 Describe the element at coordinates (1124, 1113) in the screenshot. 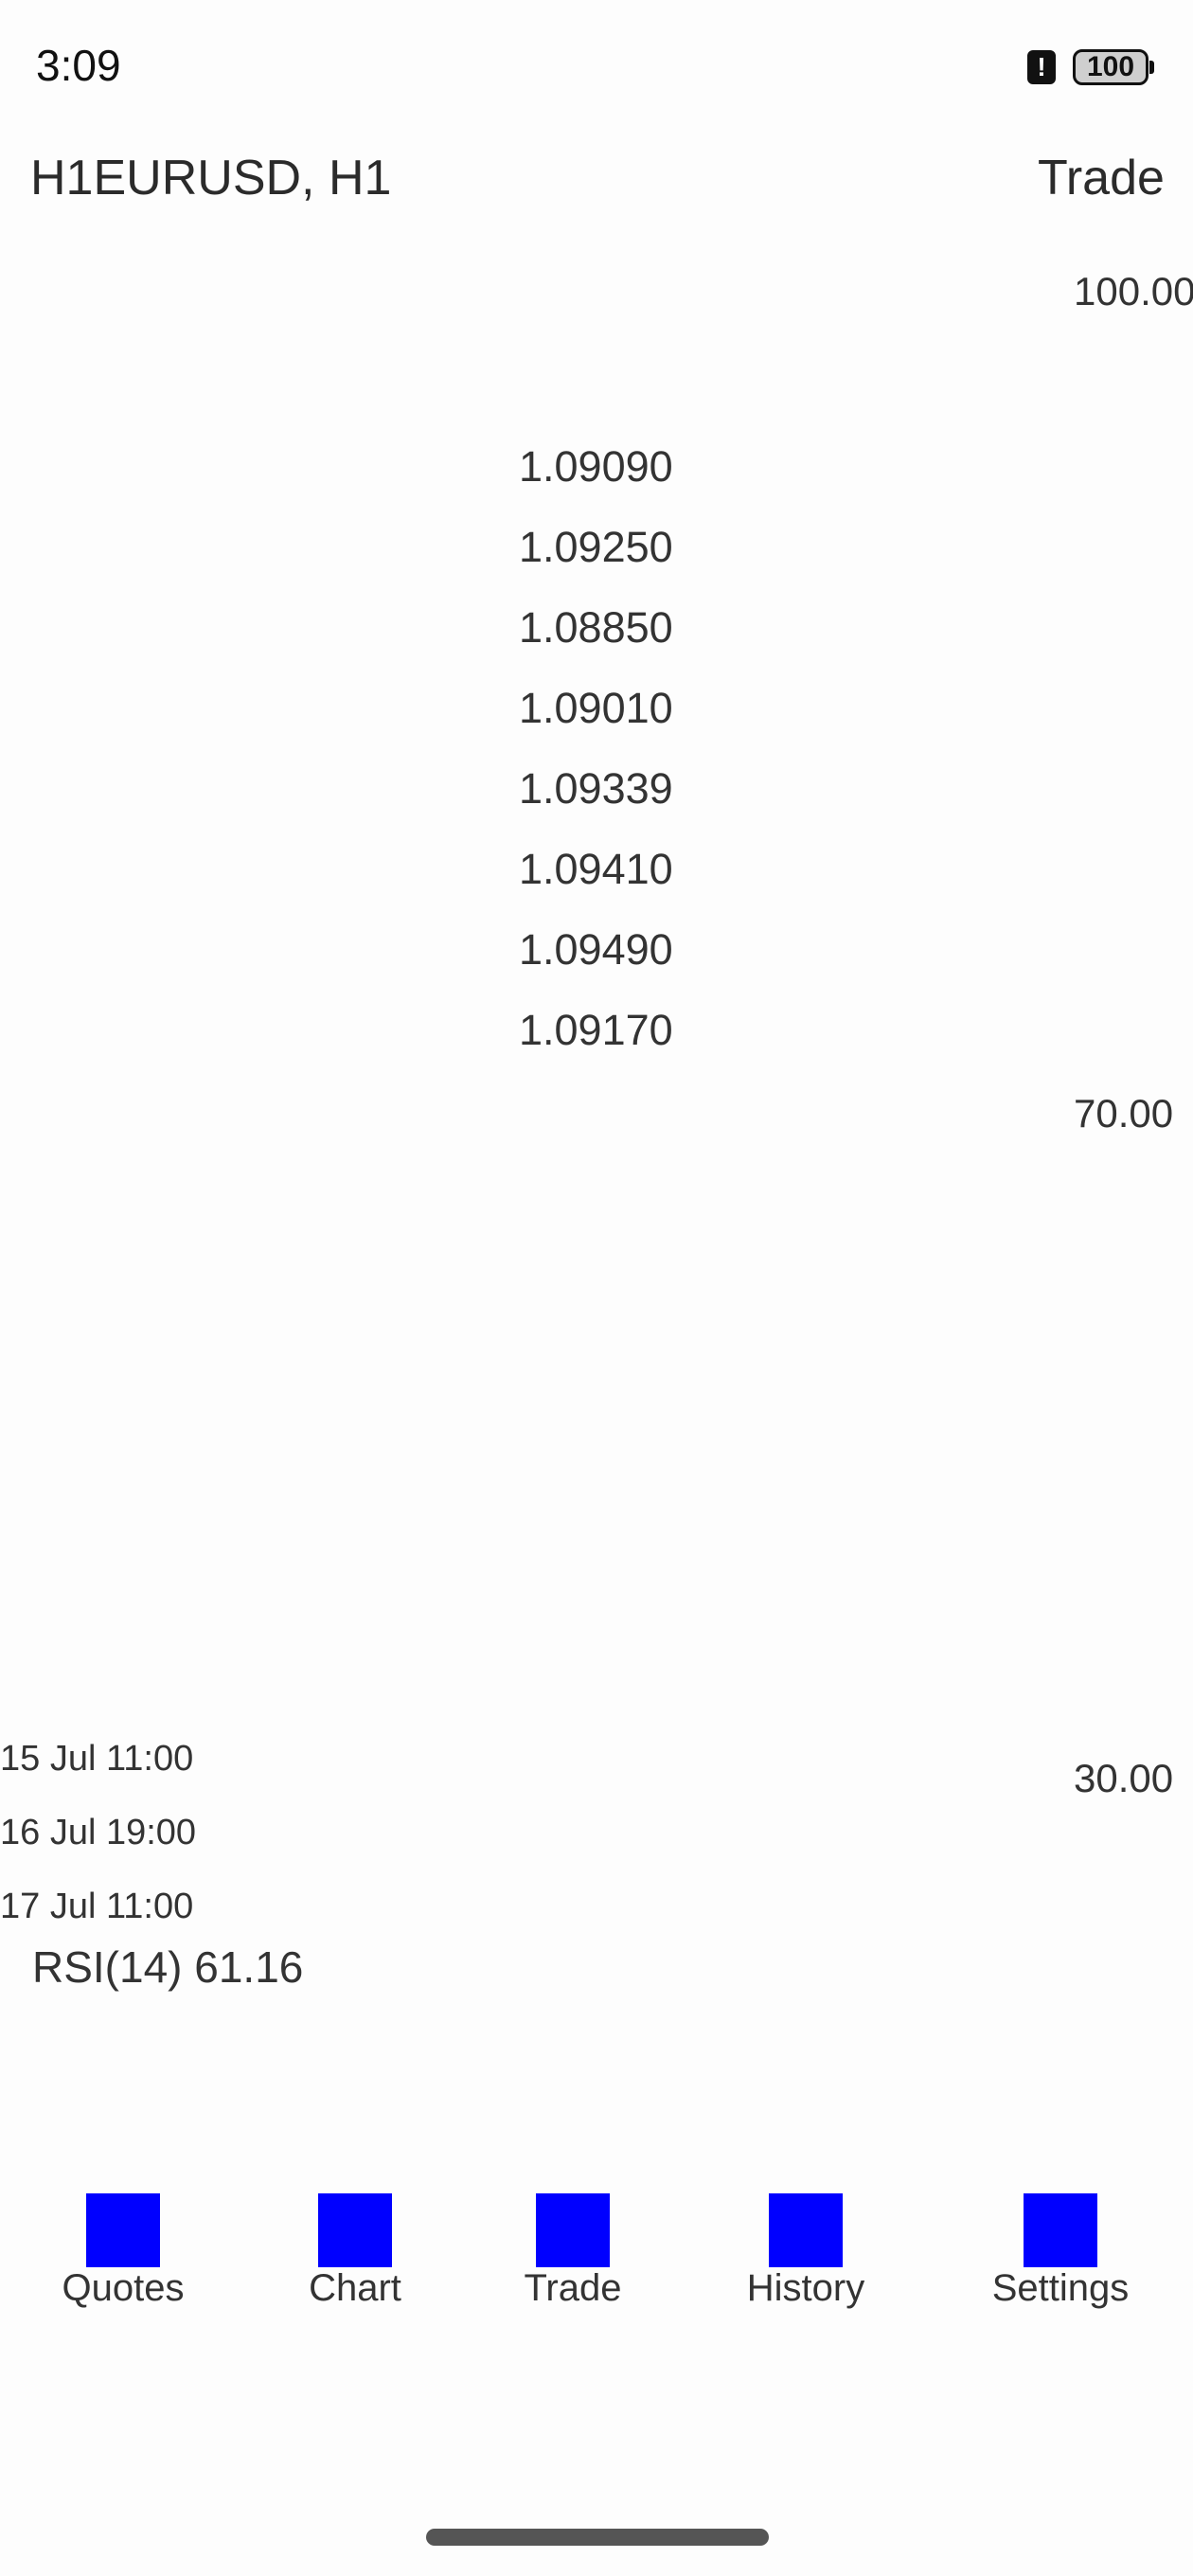

I see `y-axis-label-middle: 70.00` at that location.